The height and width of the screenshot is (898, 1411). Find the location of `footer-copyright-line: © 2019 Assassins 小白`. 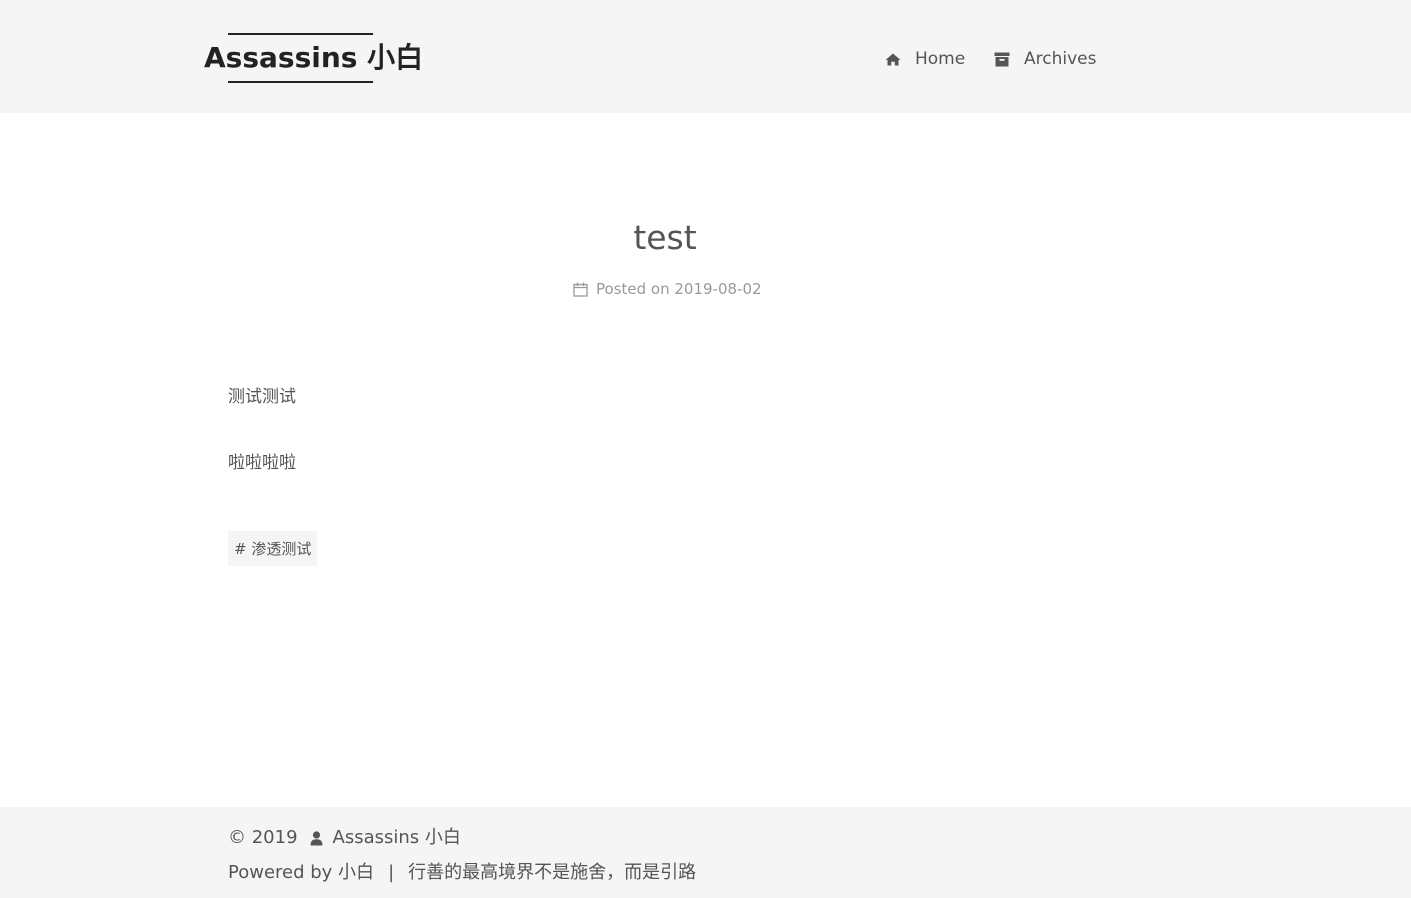

footer-copyright-line: © 2019 Assassins 小白 is located at coordinates (344, 838).